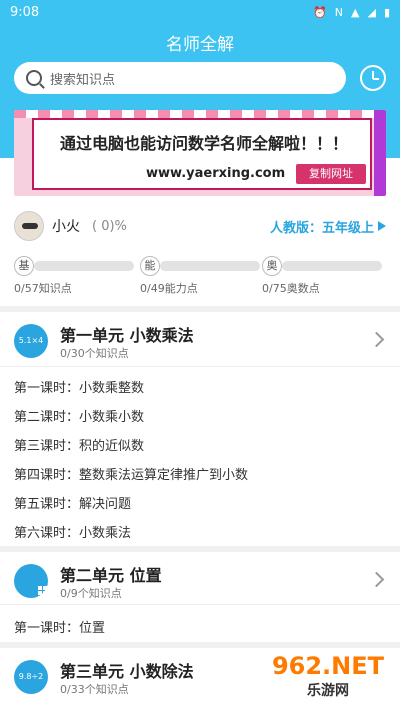 Image resolution: width=400 pixels, height=710 pixels. I want to click on stat-badge: 奥, so click(272, 266).